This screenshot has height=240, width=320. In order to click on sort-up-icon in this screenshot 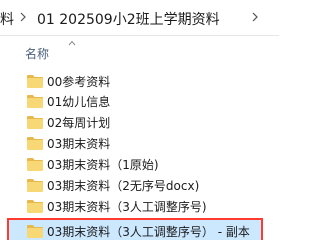, I will do `click(72, 43)`.